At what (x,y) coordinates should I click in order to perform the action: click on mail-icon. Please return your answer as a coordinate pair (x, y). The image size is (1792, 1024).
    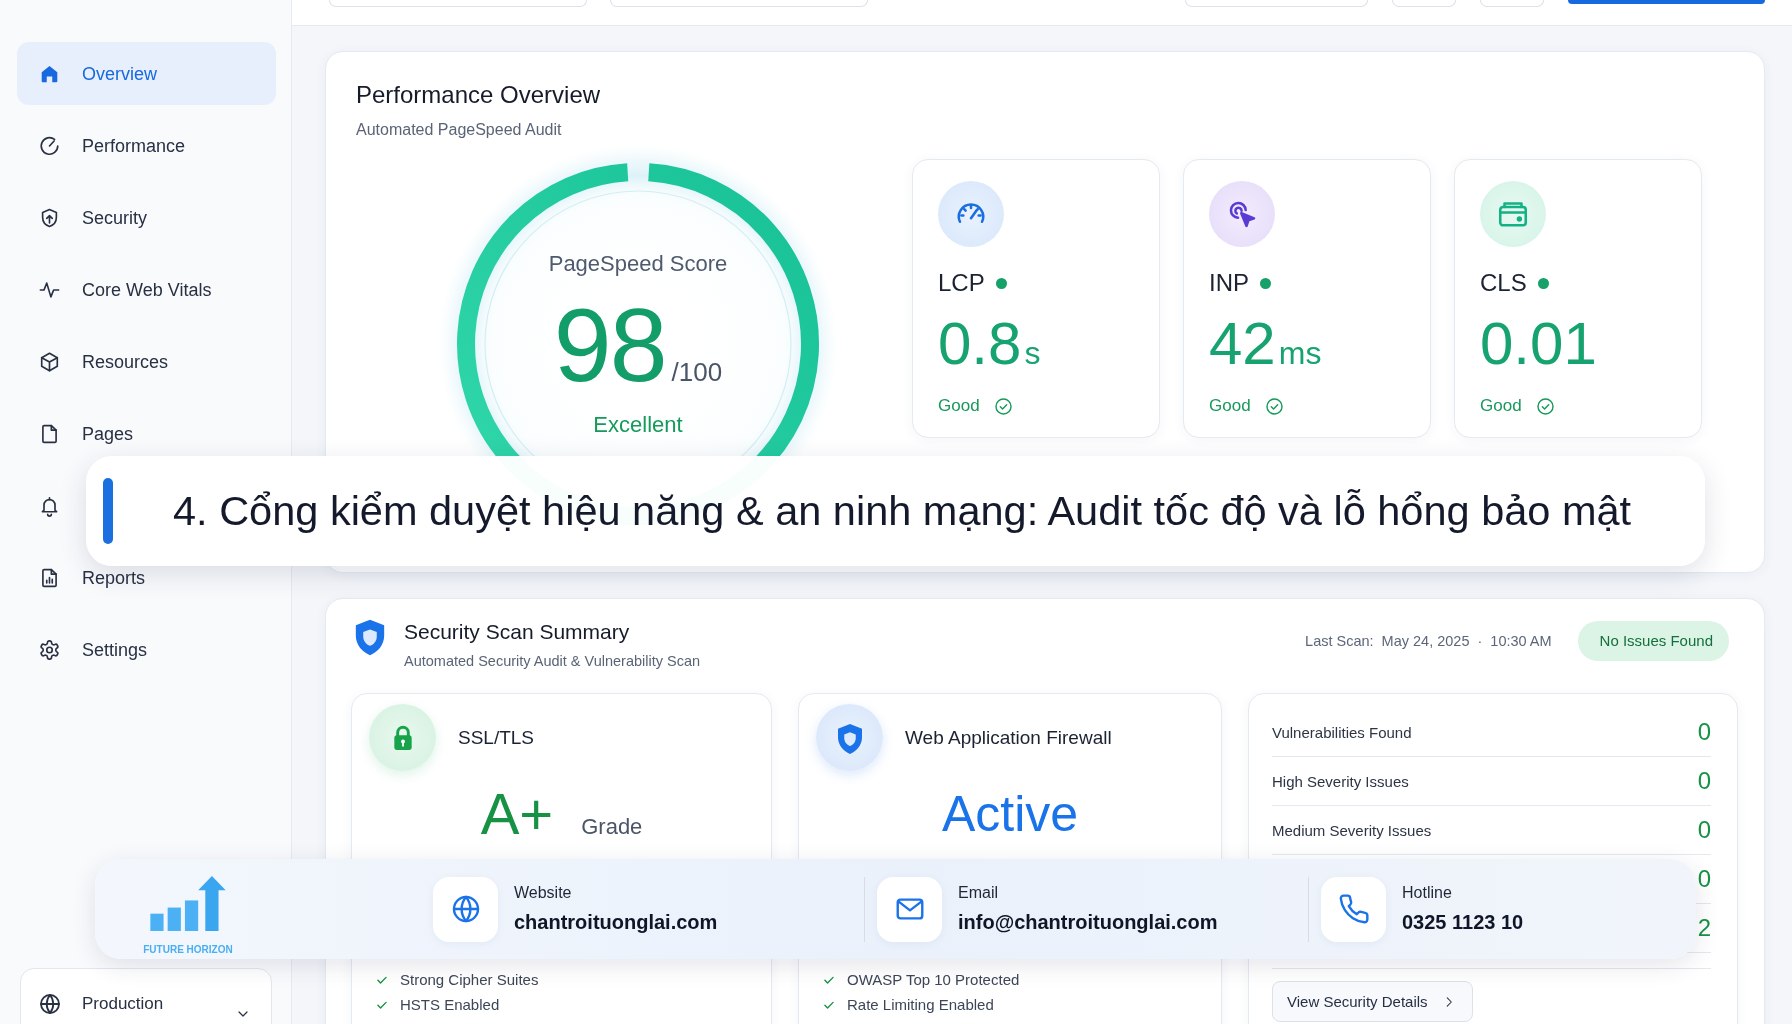
    Looking at the image, I should click on (909, 909).